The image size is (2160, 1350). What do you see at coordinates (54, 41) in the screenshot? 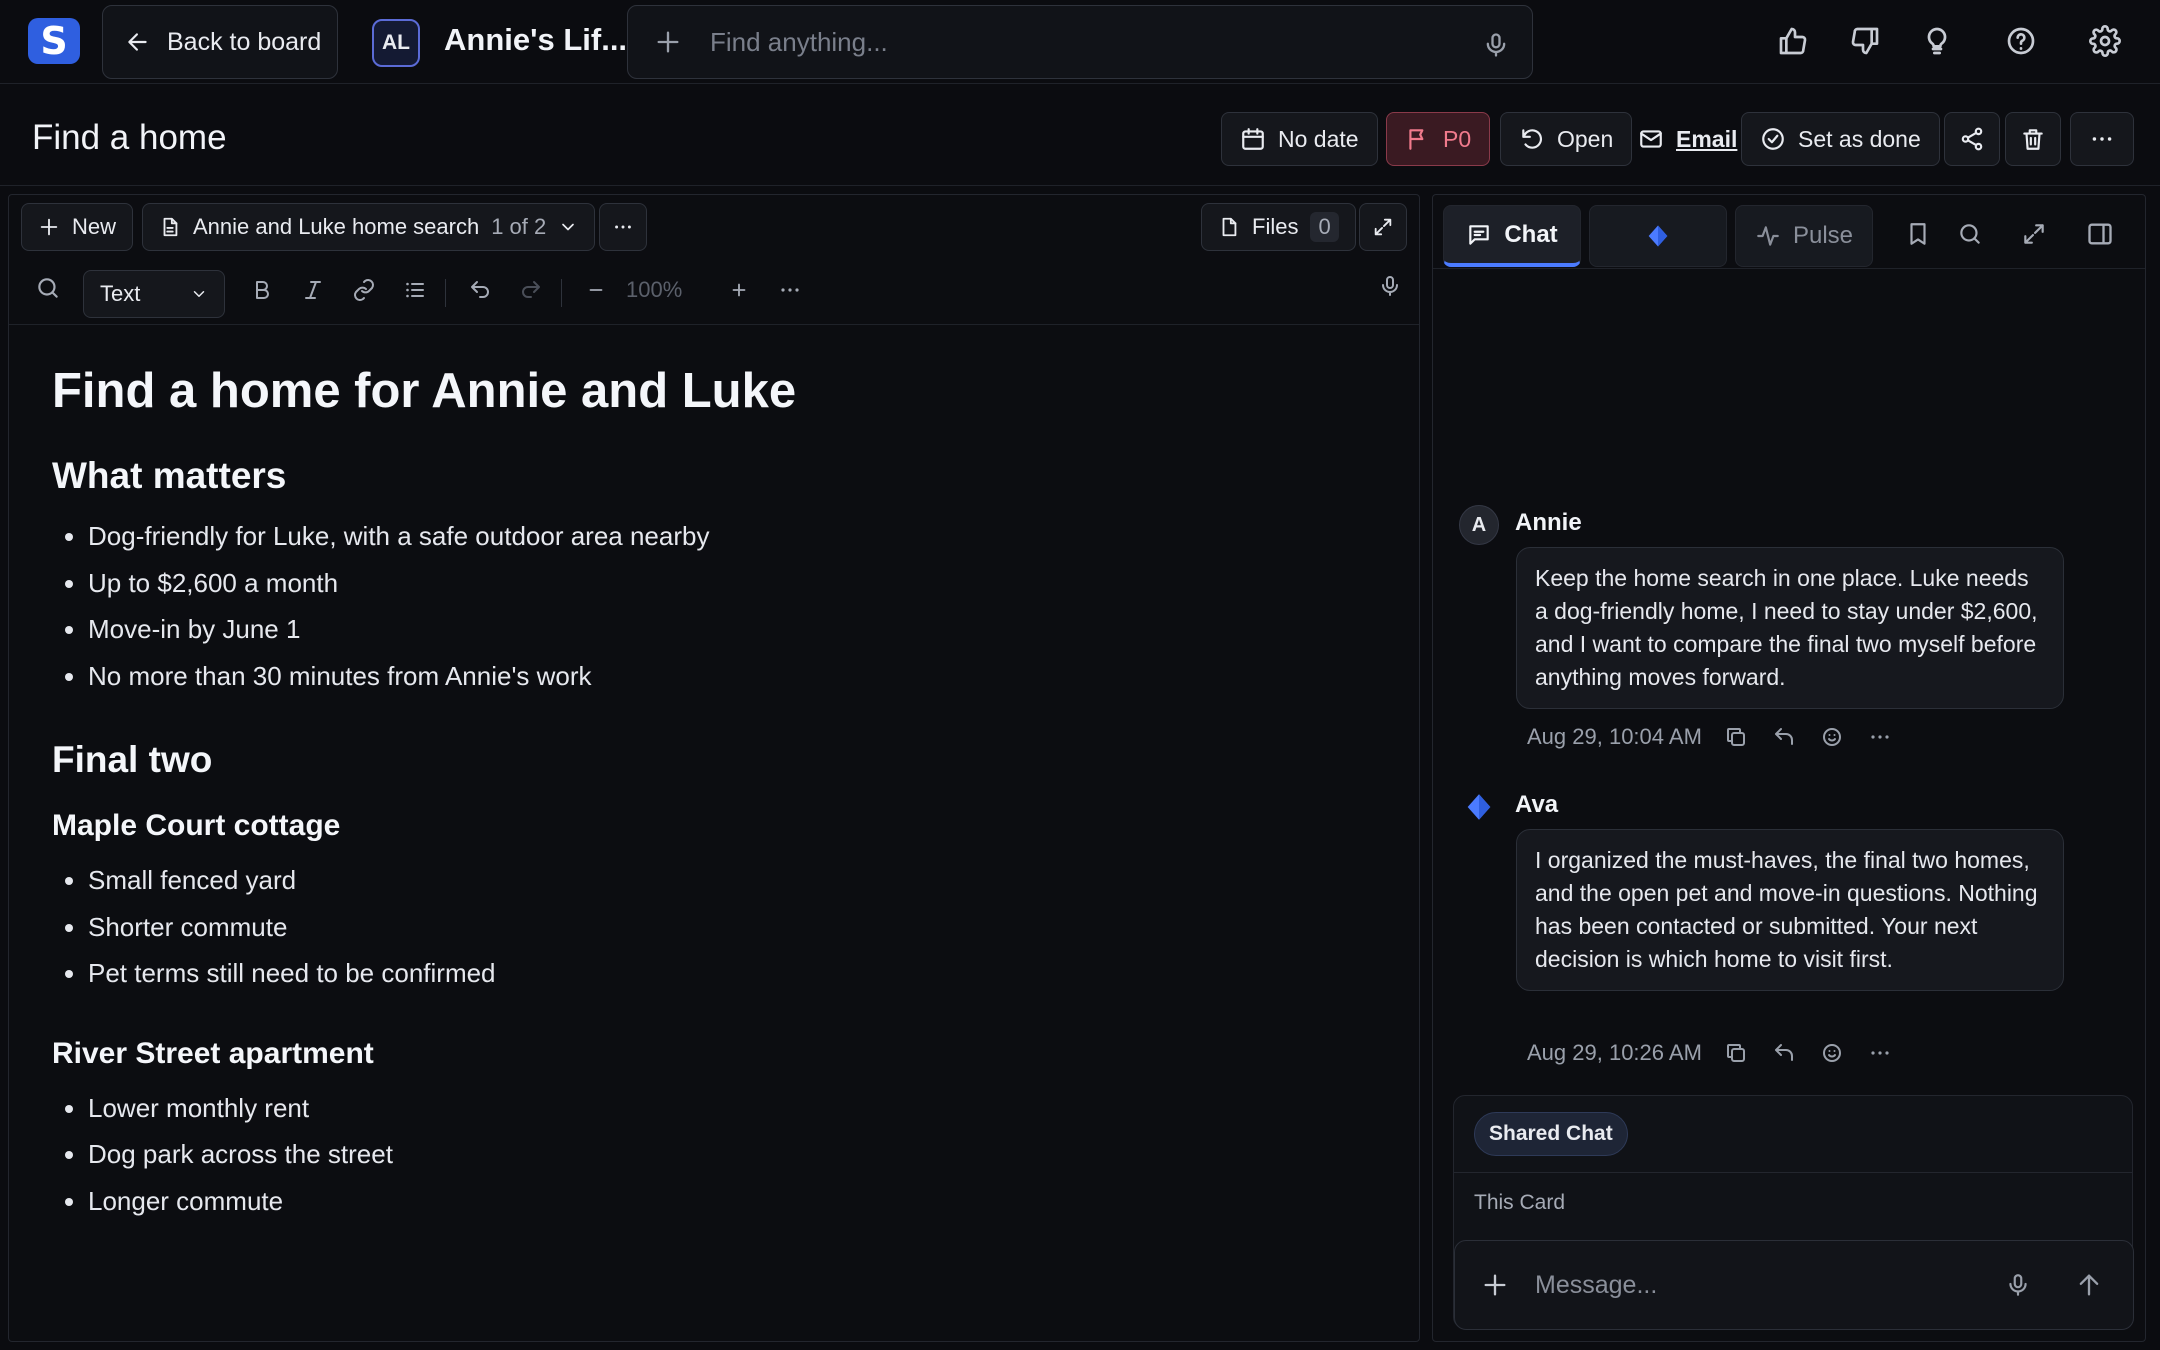
I see `app-logo: S` at bounding box center [54, 41].